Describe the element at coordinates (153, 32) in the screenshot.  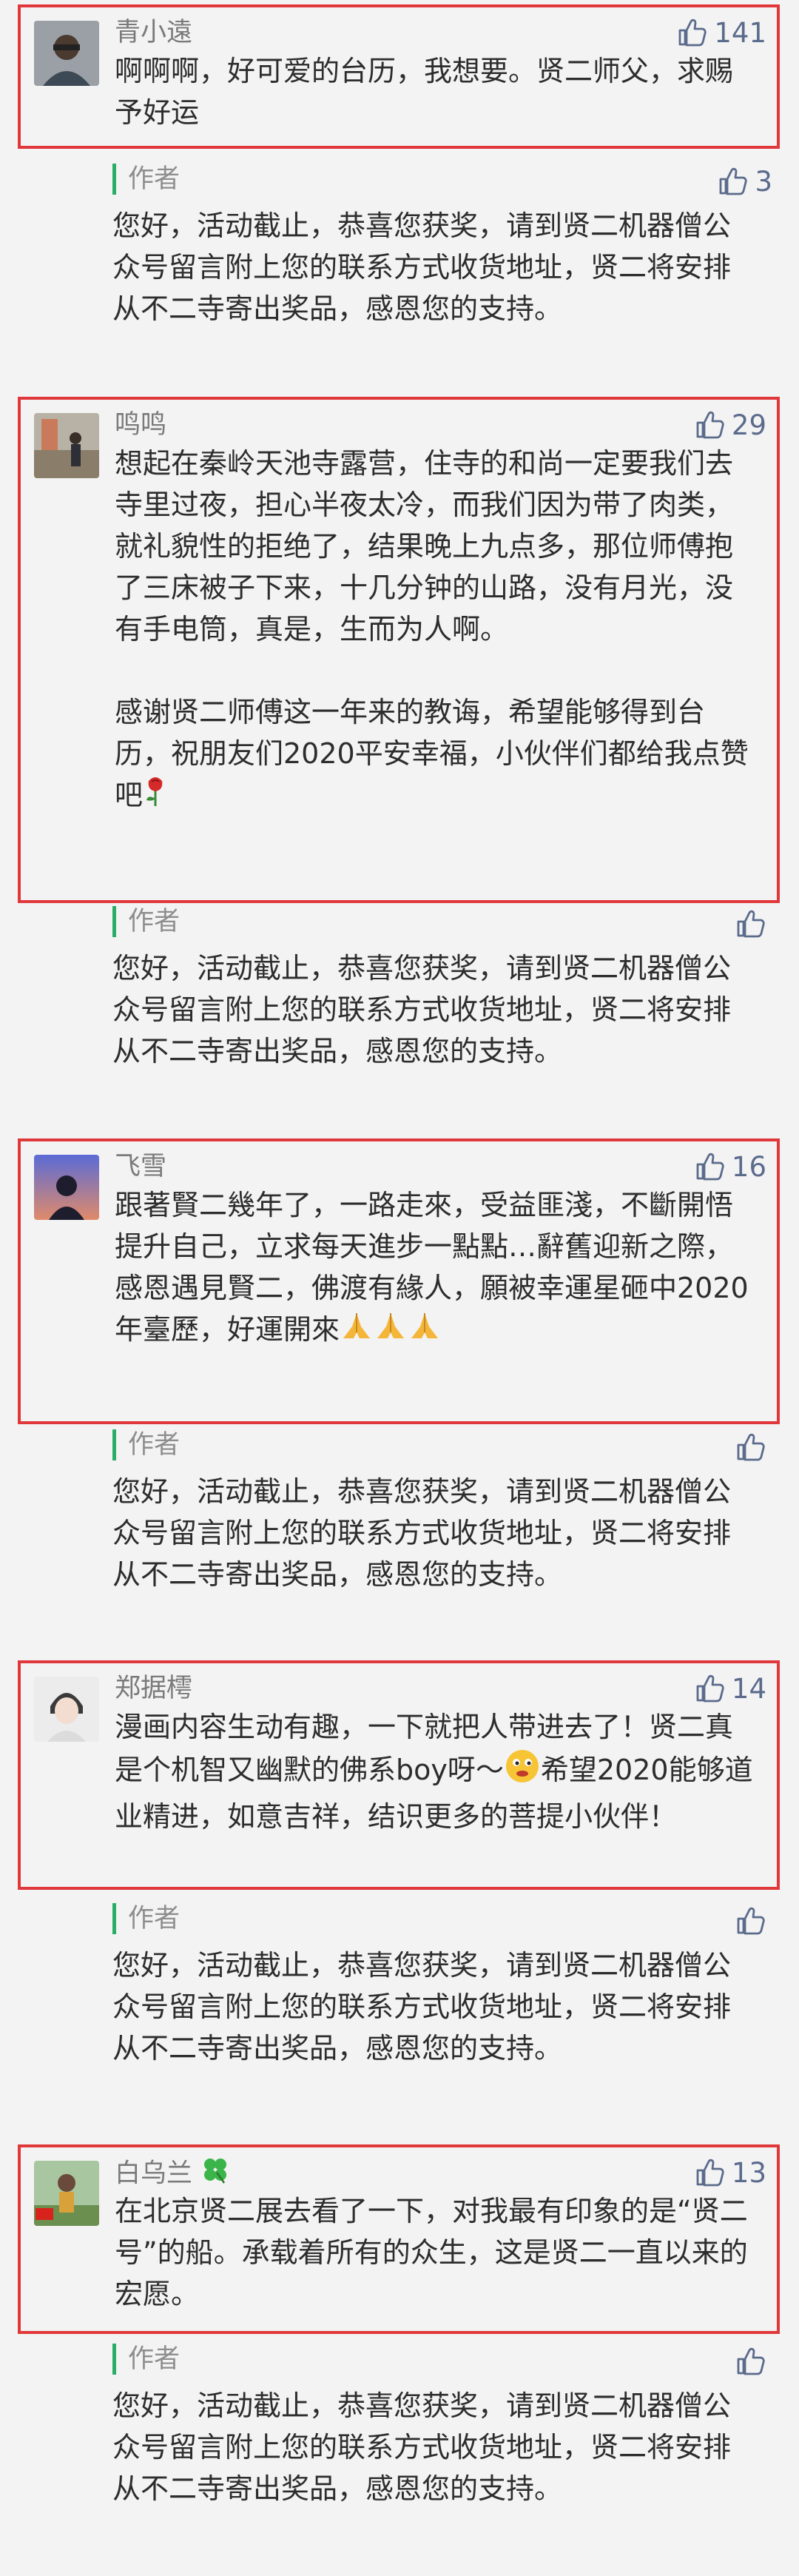
I see `comment-username: 青小遠` at that location.